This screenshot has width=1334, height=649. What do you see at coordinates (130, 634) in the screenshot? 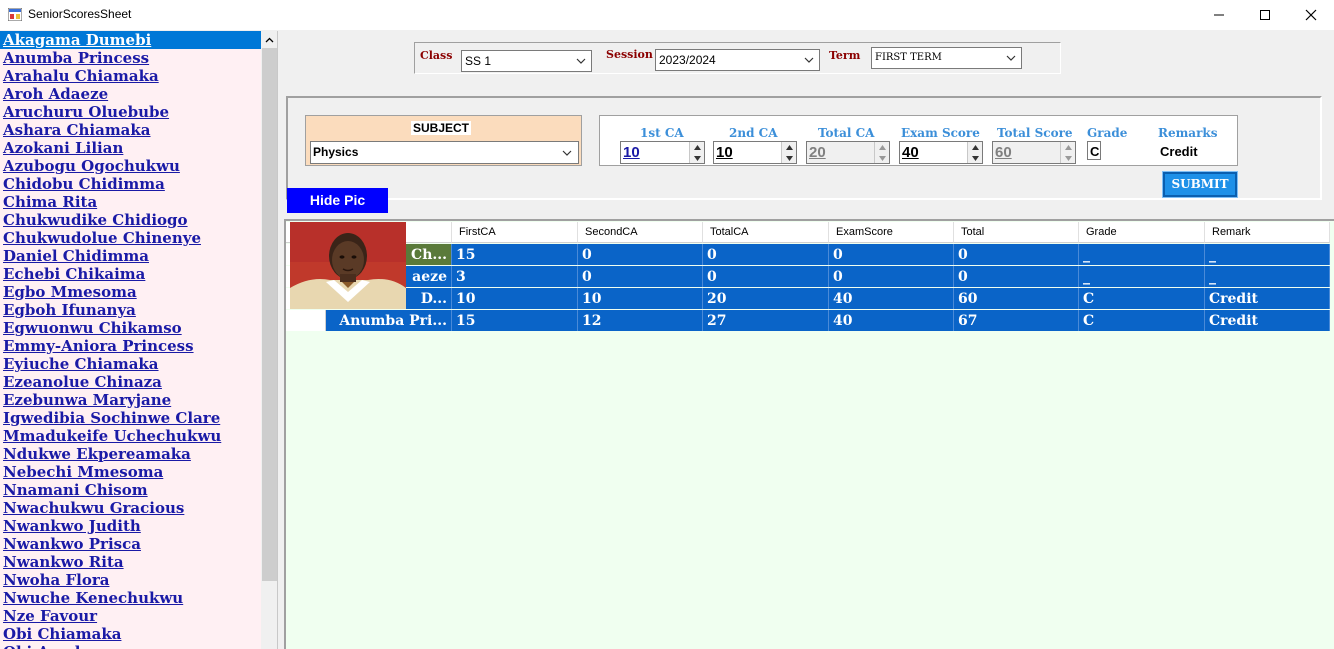
I see `student-list-item: Obi Chiamaka` at bounding box center [130, 634].